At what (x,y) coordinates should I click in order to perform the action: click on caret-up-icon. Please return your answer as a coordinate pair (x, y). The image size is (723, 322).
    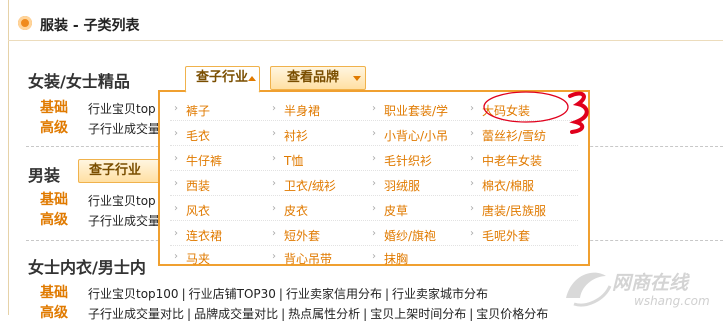
    Looking at the image, I should click on (252, 78).